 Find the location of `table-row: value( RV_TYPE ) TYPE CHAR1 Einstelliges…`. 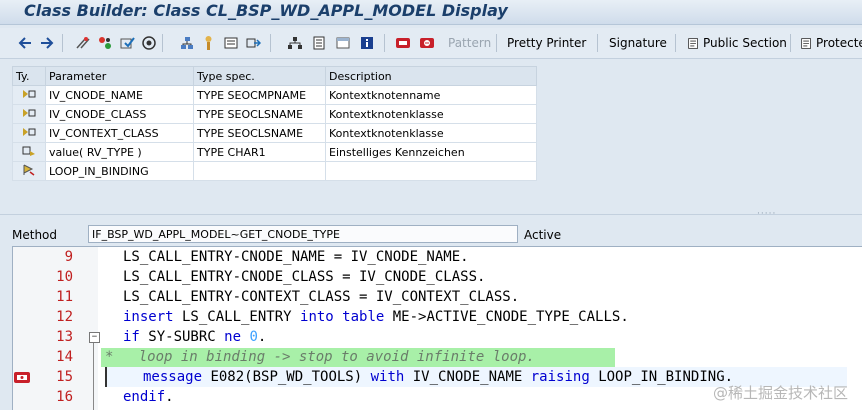

table-row: value( RV_TYPE ) TYPE CHAR1 Einstelliges… is located at coordinates (274, 152).